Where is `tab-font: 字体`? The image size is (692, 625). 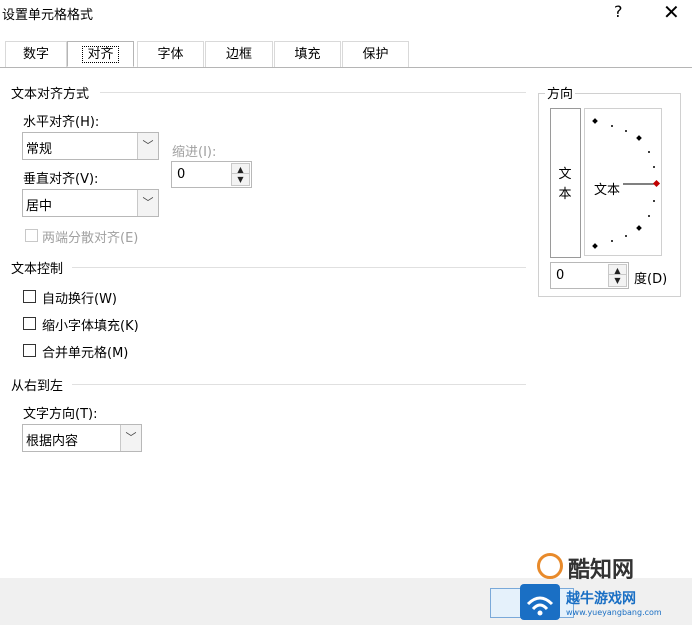 tab-font: 字体 is located at coordinates (170, 54).